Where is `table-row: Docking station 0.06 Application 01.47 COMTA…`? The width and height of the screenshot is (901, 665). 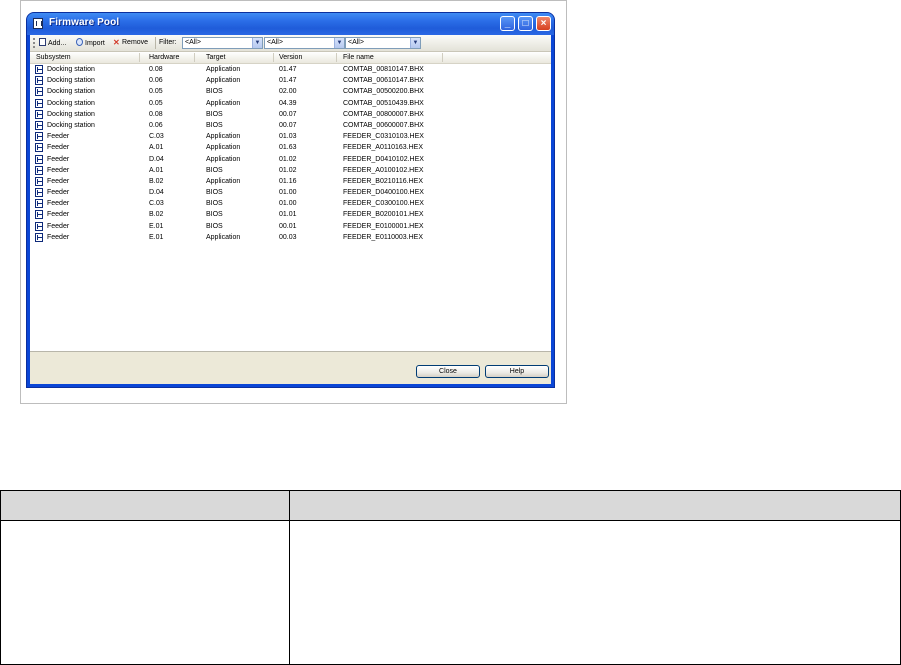 table-row: Docking station 0.06 Application 01.47 COMTA… is located at coordinates (290, 80).